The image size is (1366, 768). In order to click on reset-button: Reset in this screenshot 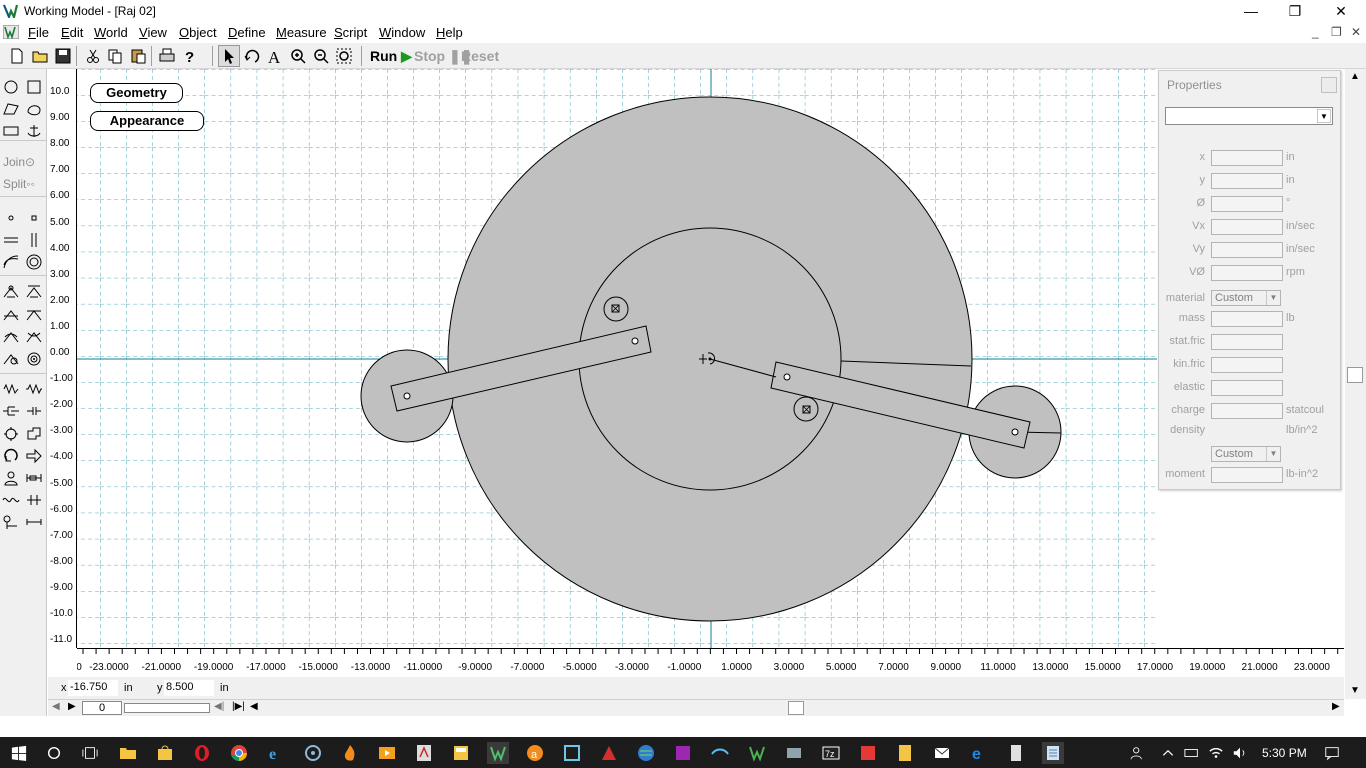, I will do `click(480, 56)`.